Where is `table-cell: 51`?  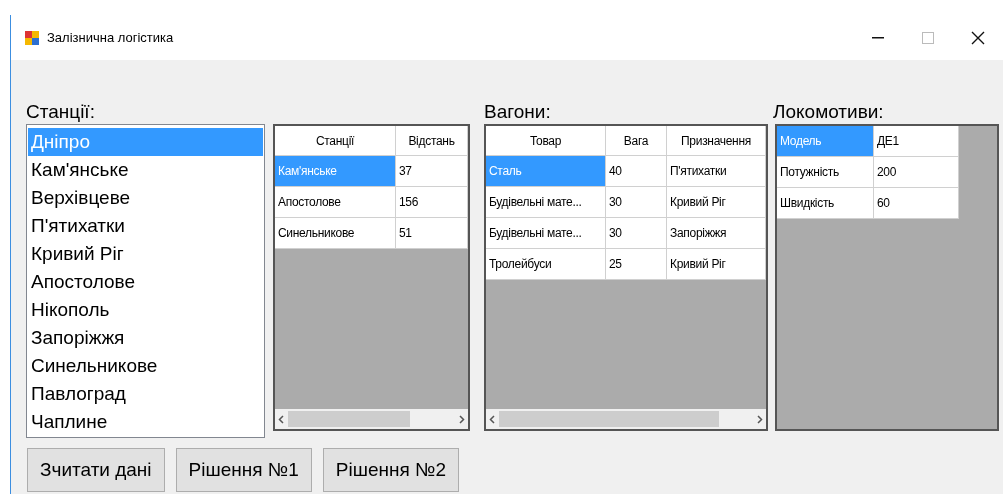
table-cell: 51 is located at coordinates (432, 233).